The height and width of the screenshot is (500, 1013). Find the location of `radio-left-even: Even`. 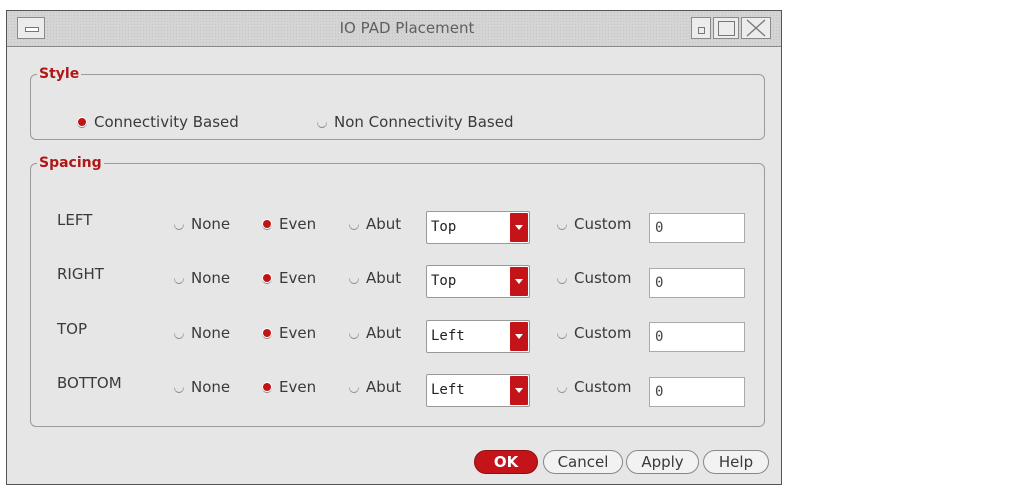

radio-left-even: Even is located at coordinates (288, 224).